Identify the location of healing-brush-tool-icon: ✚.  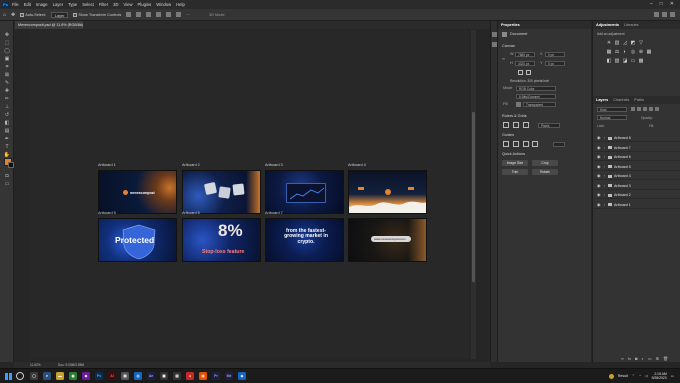
(7, 91).